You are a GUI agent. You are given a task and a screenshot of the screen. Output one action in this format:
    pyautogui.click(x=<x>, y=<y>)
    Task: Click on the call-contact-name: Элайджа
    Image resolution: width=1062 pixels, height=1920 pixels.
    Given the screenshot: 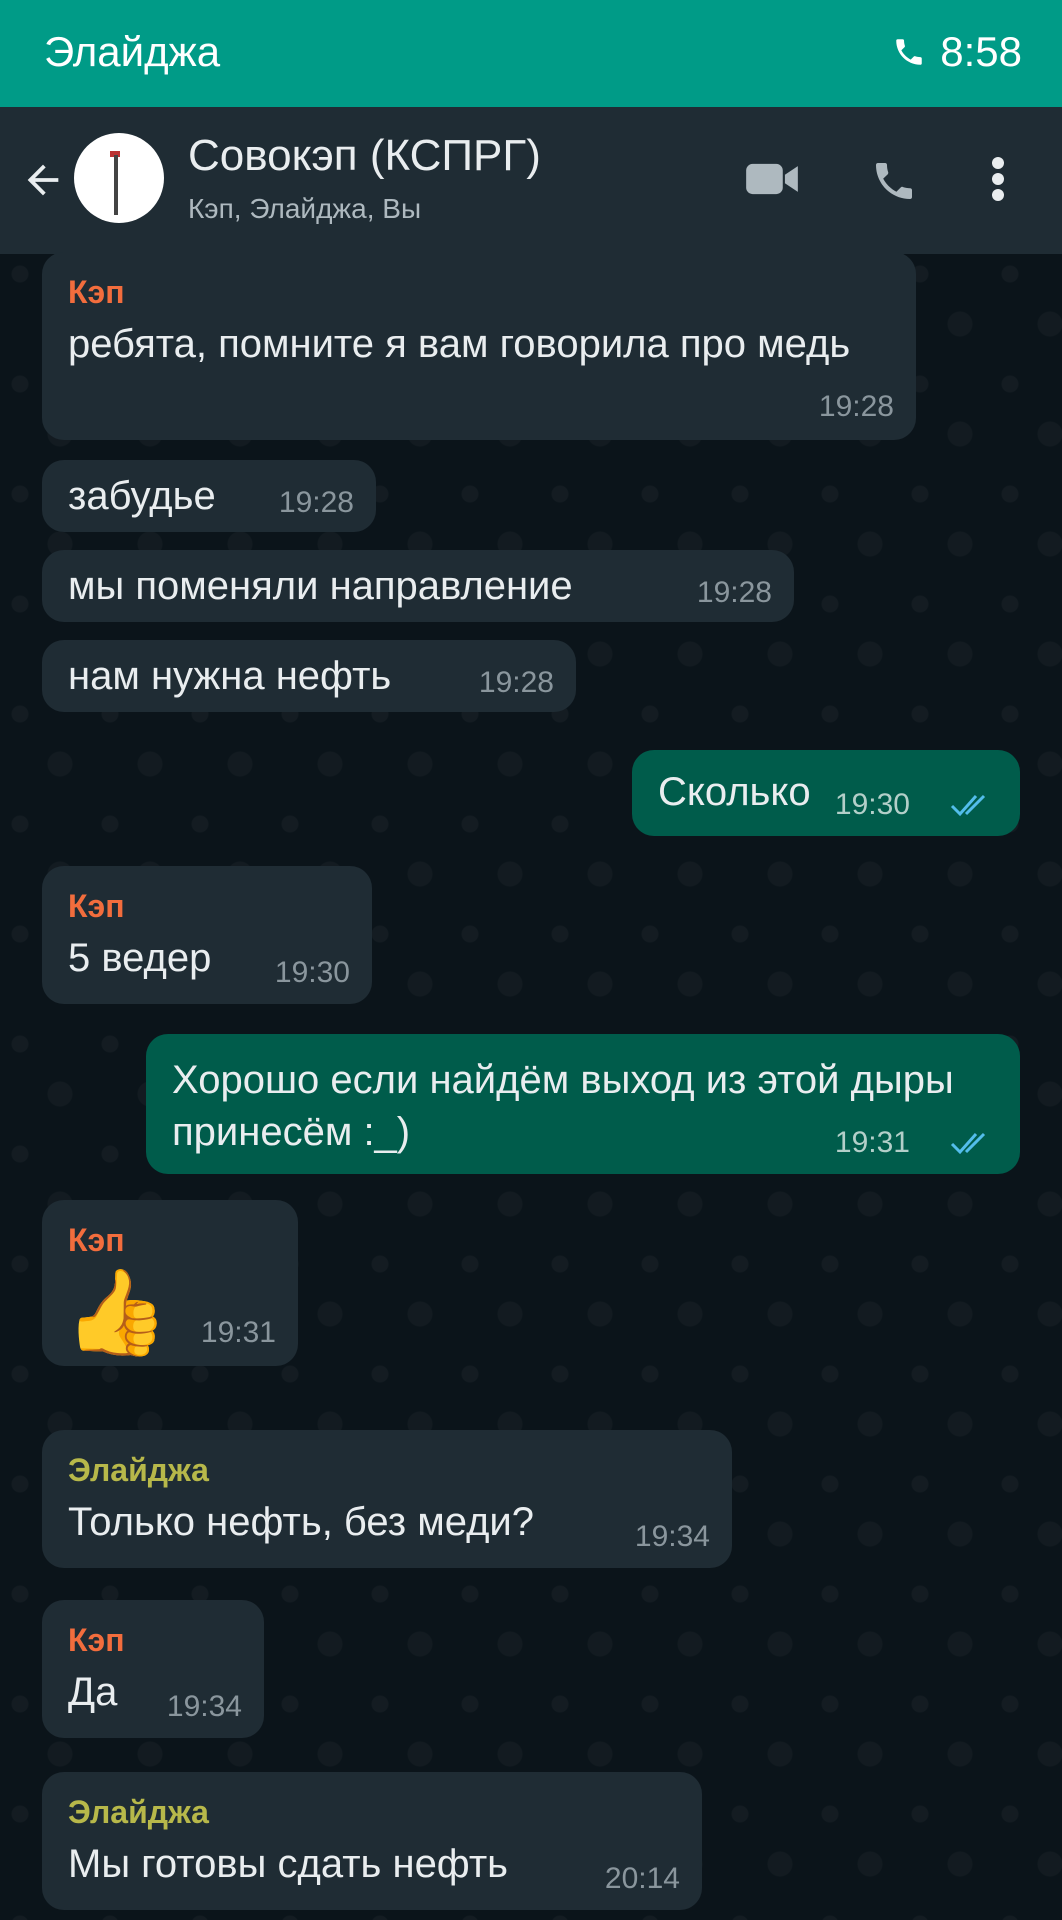 What is the action you would take?
    pyautogui.click(x=132, y=51)
    